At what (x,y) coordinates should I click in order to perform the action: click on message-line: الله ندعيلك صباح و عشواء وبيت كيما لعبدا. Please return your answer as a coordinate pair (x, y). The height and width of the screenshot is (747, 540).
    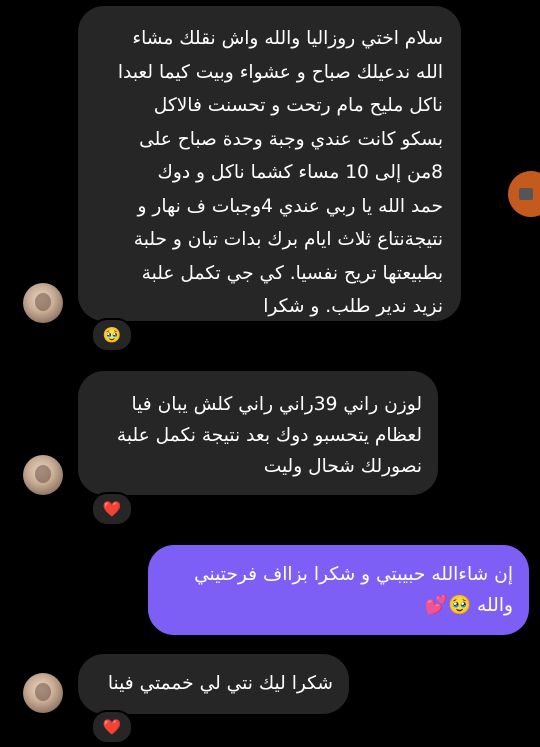
    Looking at the image, I should click on (280, 72).